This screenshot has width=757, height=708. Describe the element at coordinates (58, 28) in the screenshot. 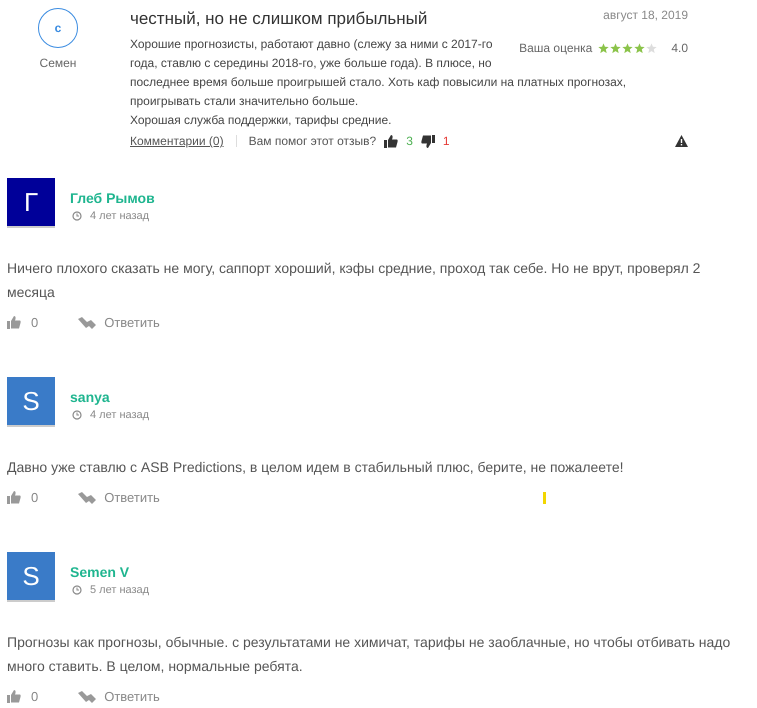

I see `avatar: с` at that location.